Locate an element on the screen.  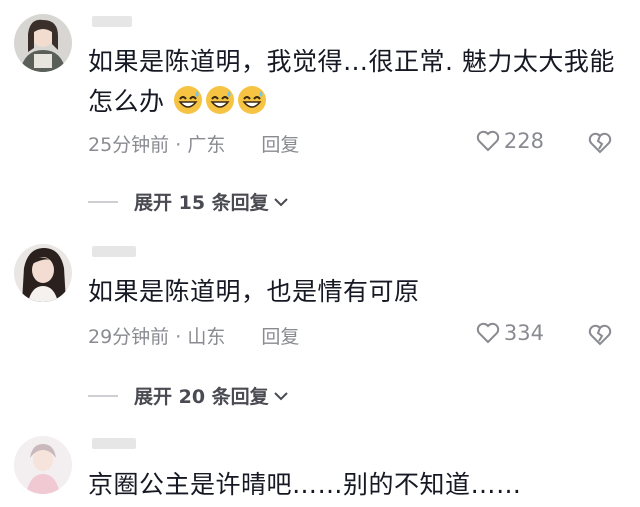
like-count: 228 is located at coordinates (523, 141).